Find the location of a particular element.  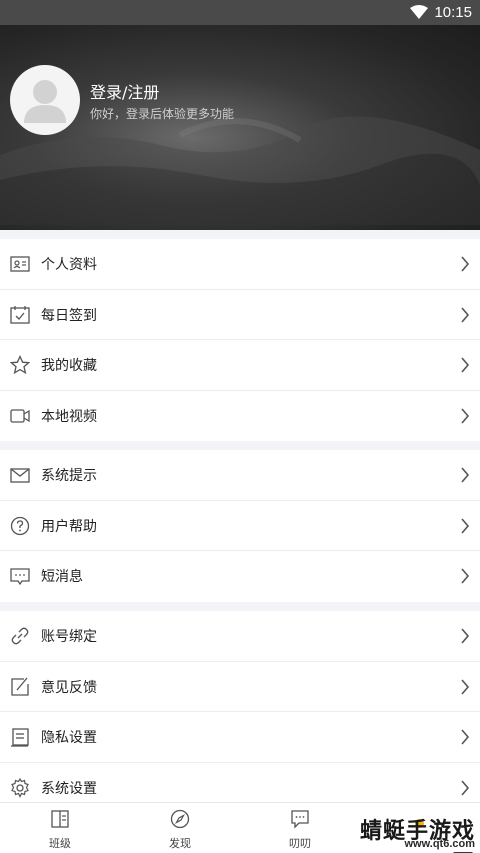

link-icon is located at coordinates (20, 636).